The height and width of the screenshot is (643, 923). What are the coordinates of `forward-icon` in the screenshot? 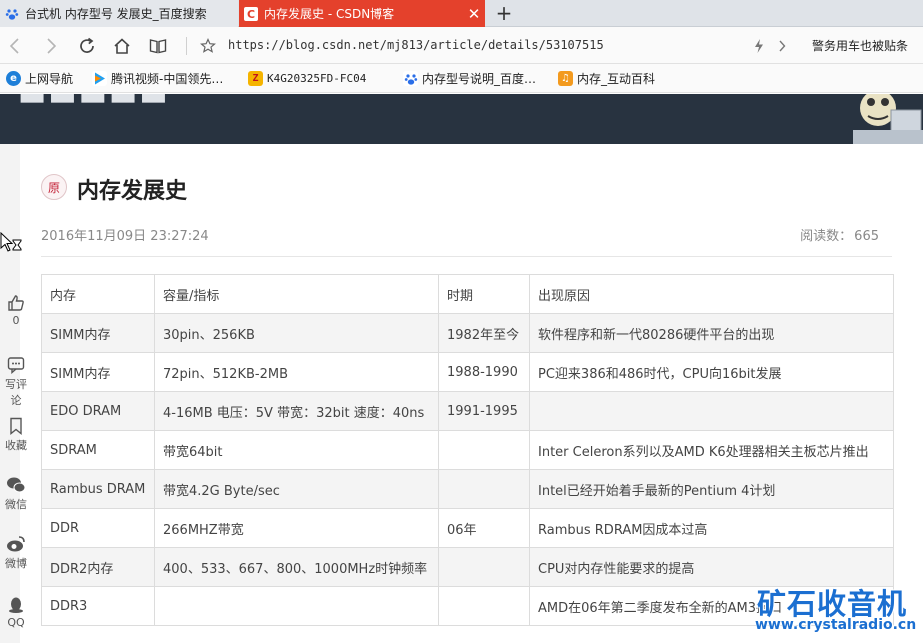 It's located at (51, 46).